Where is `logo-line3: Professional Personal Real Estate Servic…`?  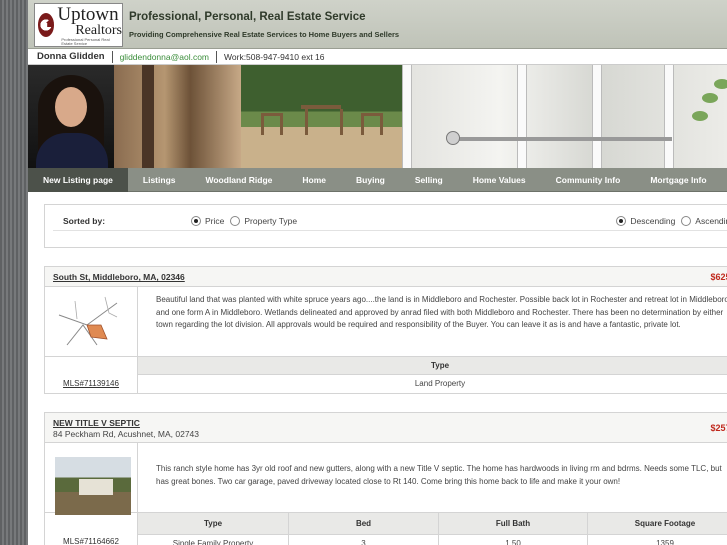
logo-line3: Professional Personal Real Estate Servic… is located at coordinates (85, 41).